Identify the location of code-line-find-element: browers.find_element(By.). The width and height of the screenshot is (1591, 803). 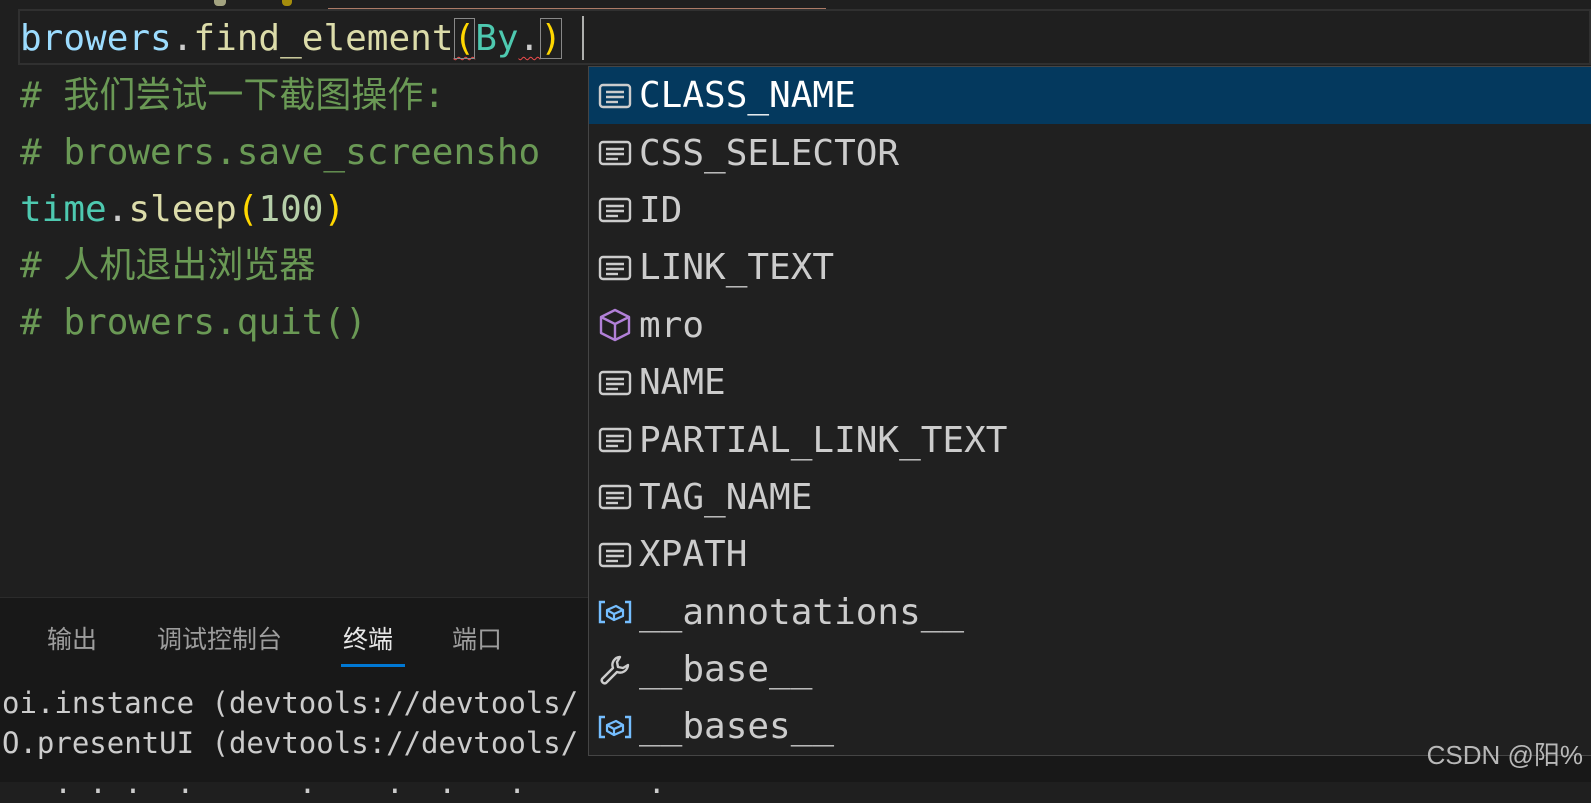
(291, 39).